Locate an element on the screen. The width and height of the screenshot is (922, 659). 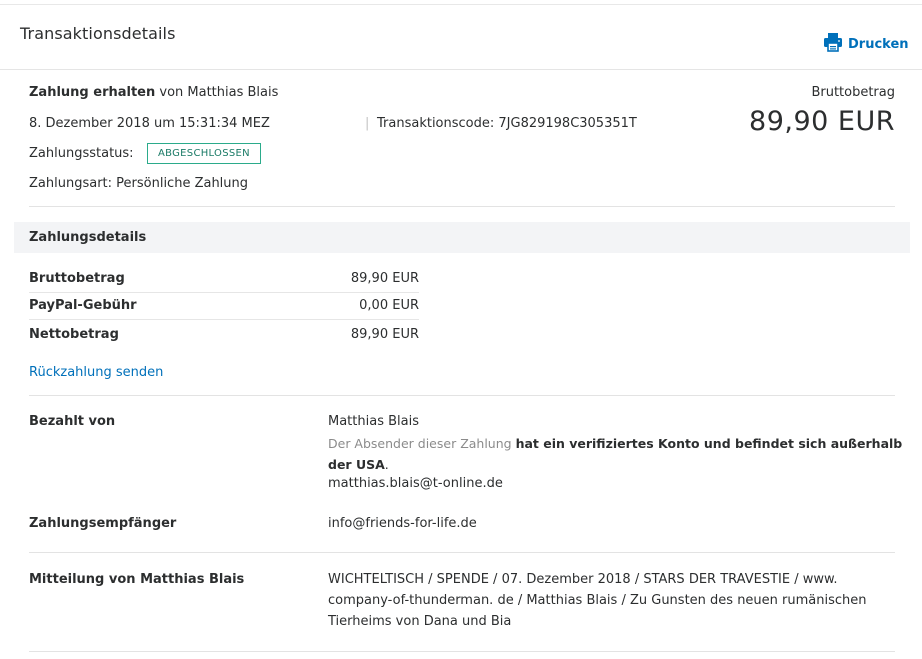
payment-type: Zahlungsart: Persönliche Zahlung is located at coordinates (139, 183).